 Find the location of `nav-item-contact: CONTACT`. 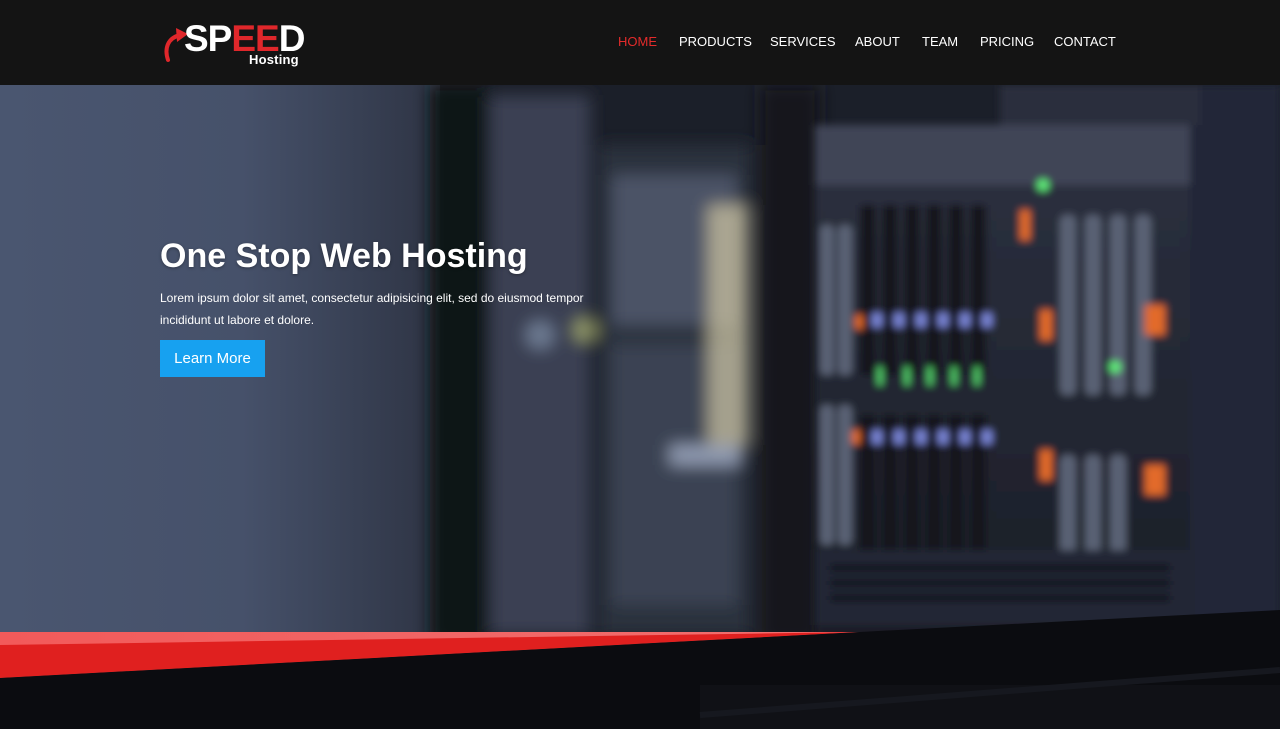

nav-item-contact: CONTACT is located at coordinates (1085, 42).